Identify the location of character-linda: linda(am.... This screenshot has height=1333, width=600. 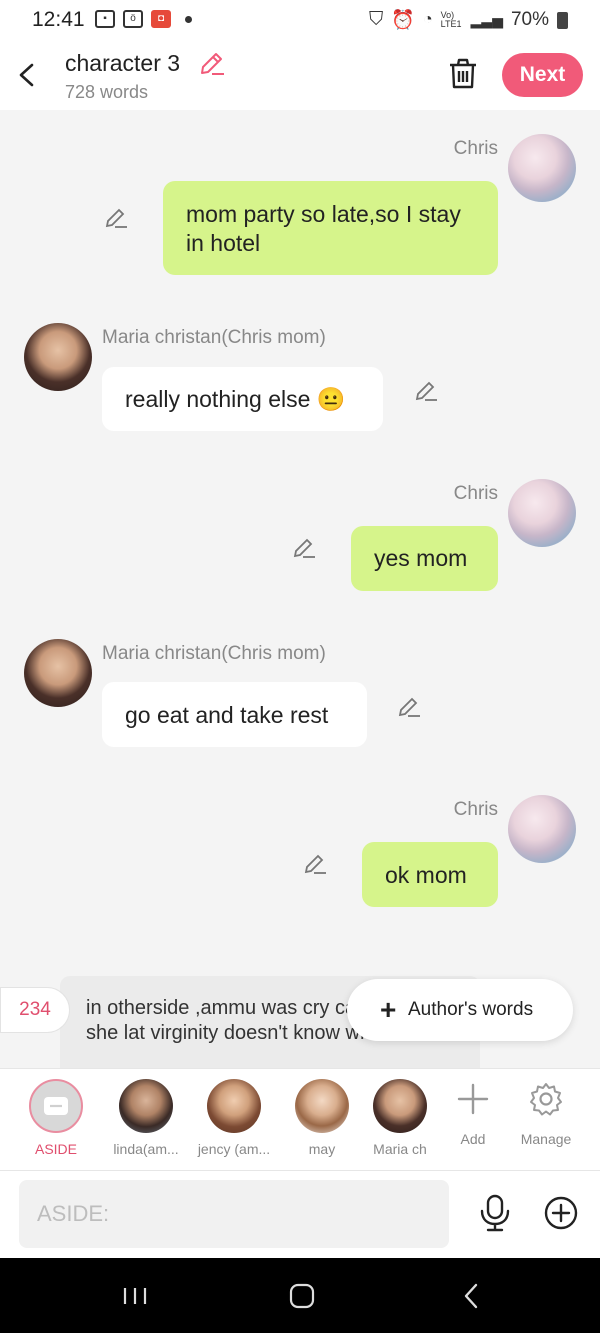
(146, 1119).